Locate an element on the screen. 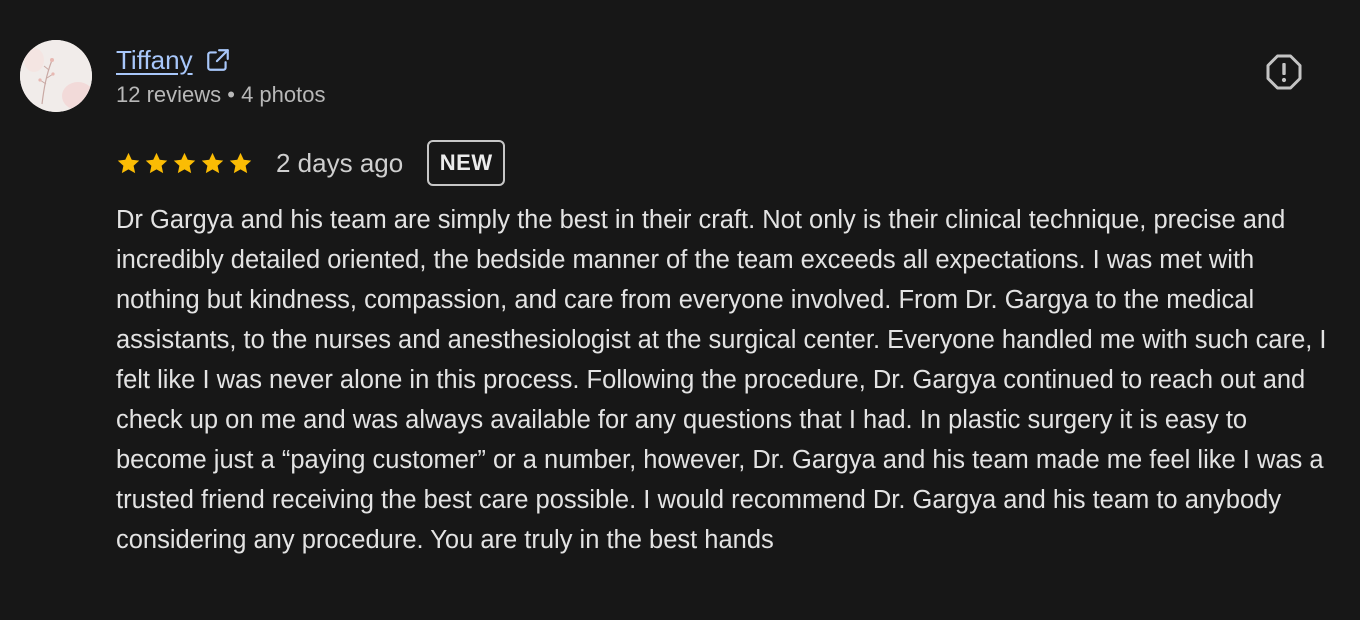  report-icon is located at coordinates (1284, 72).